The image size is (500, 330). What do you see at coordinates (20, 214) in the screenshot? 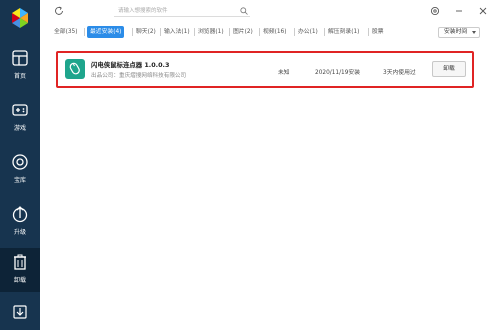
I see `upgrade-icon` at bounding box center [20, 214].